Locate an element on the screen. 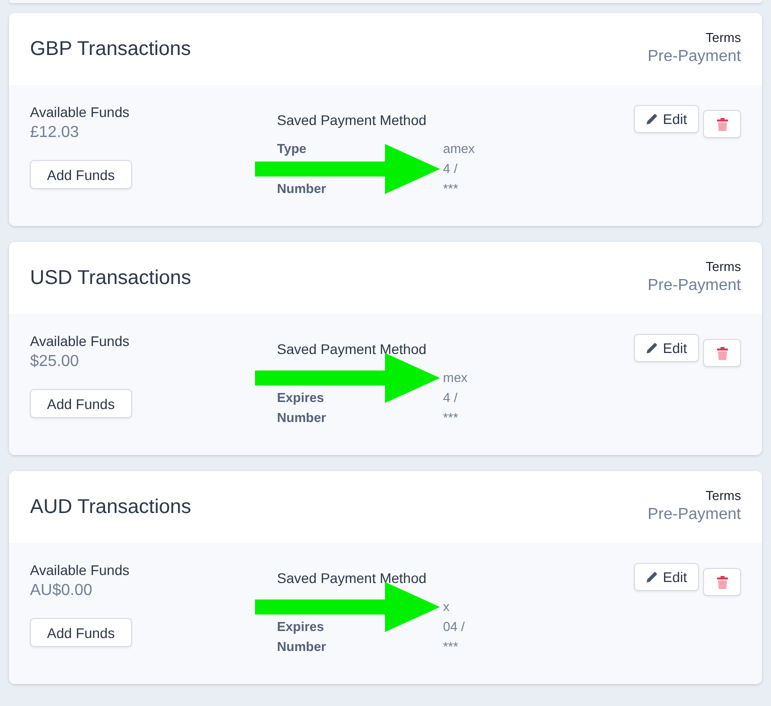  funds-amount: £12.03 is located at coordinates (54, 133).